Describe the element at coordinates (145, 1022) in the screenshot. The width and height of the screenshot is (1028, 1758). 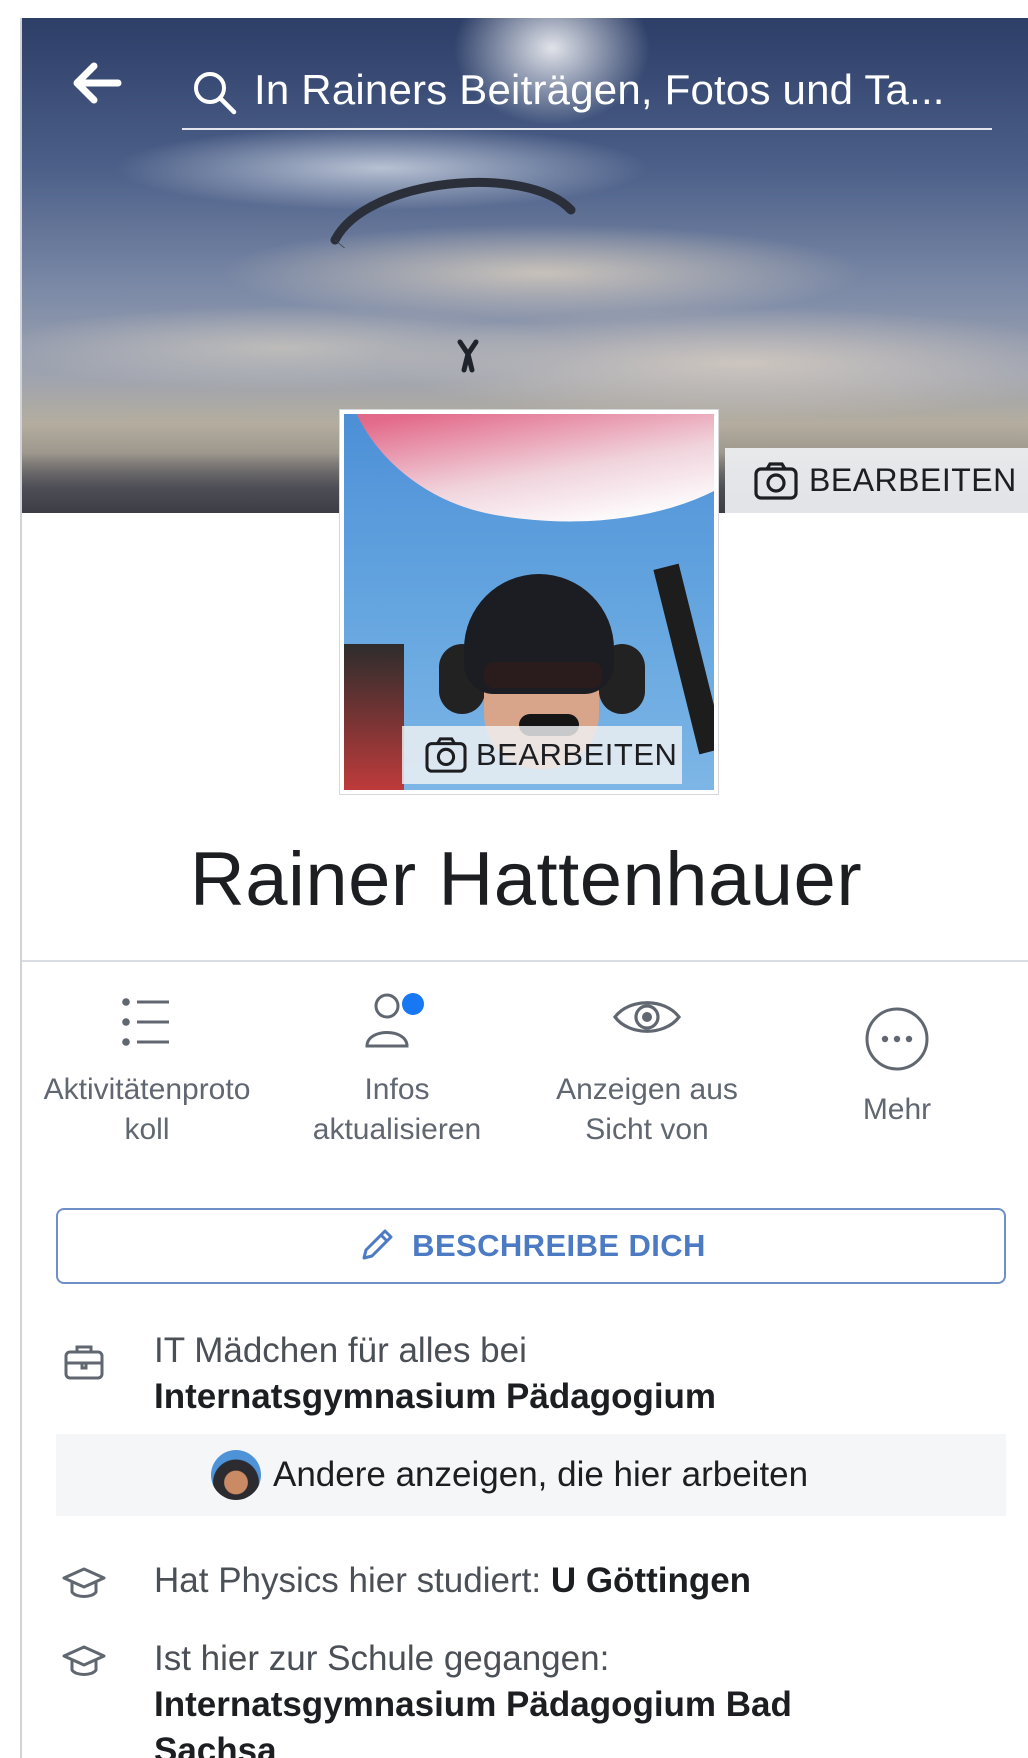
I see `list-icon` at that location.